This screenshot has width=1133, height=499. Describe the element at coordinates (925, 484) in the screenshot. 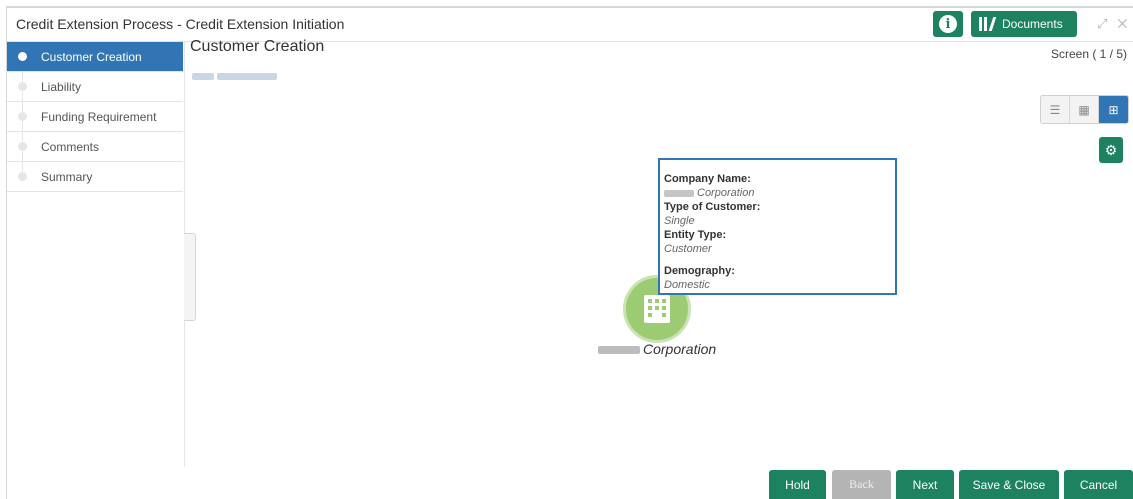

I see `next-button: Next` at that location.